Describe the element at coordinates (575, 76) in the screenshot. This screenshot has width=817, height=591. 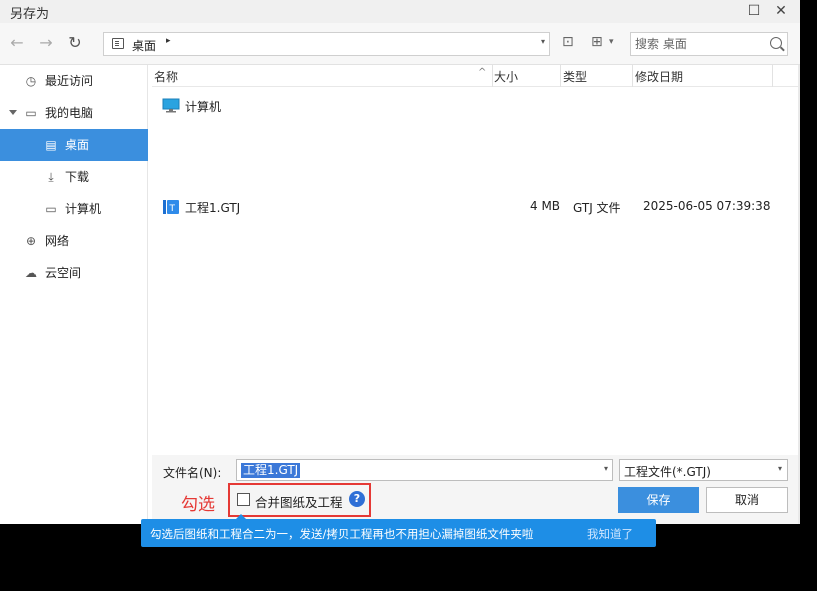
I see `column-type: 类型` at that location.